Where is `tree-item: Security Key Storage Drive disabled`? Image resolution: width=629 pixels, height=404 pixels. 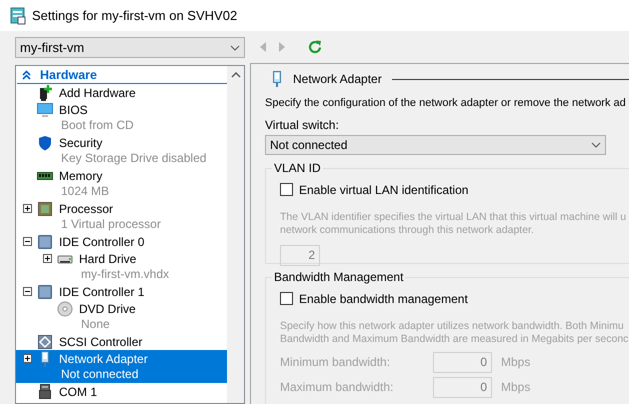
tree-item: Security Key Storage Drive disabled is located at coordinates (121, 150).